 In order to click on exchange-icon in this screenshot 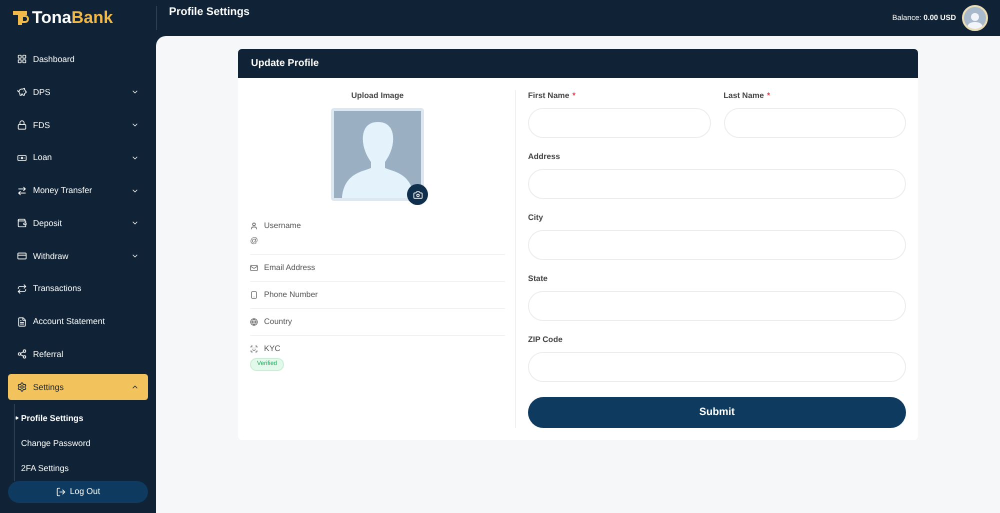, I will do `click(22, 289)`.